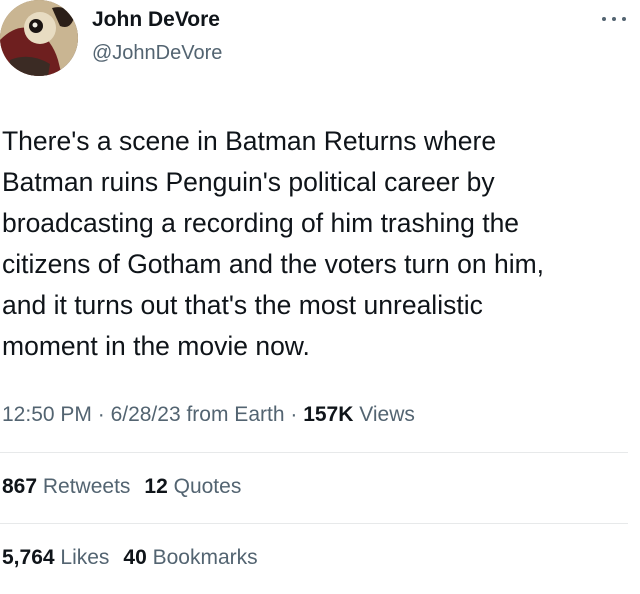 The image size is (640, 594). I want to click on stats-row-likes: 5,764 Likes 40 Bookmarks, so click(130, 558).